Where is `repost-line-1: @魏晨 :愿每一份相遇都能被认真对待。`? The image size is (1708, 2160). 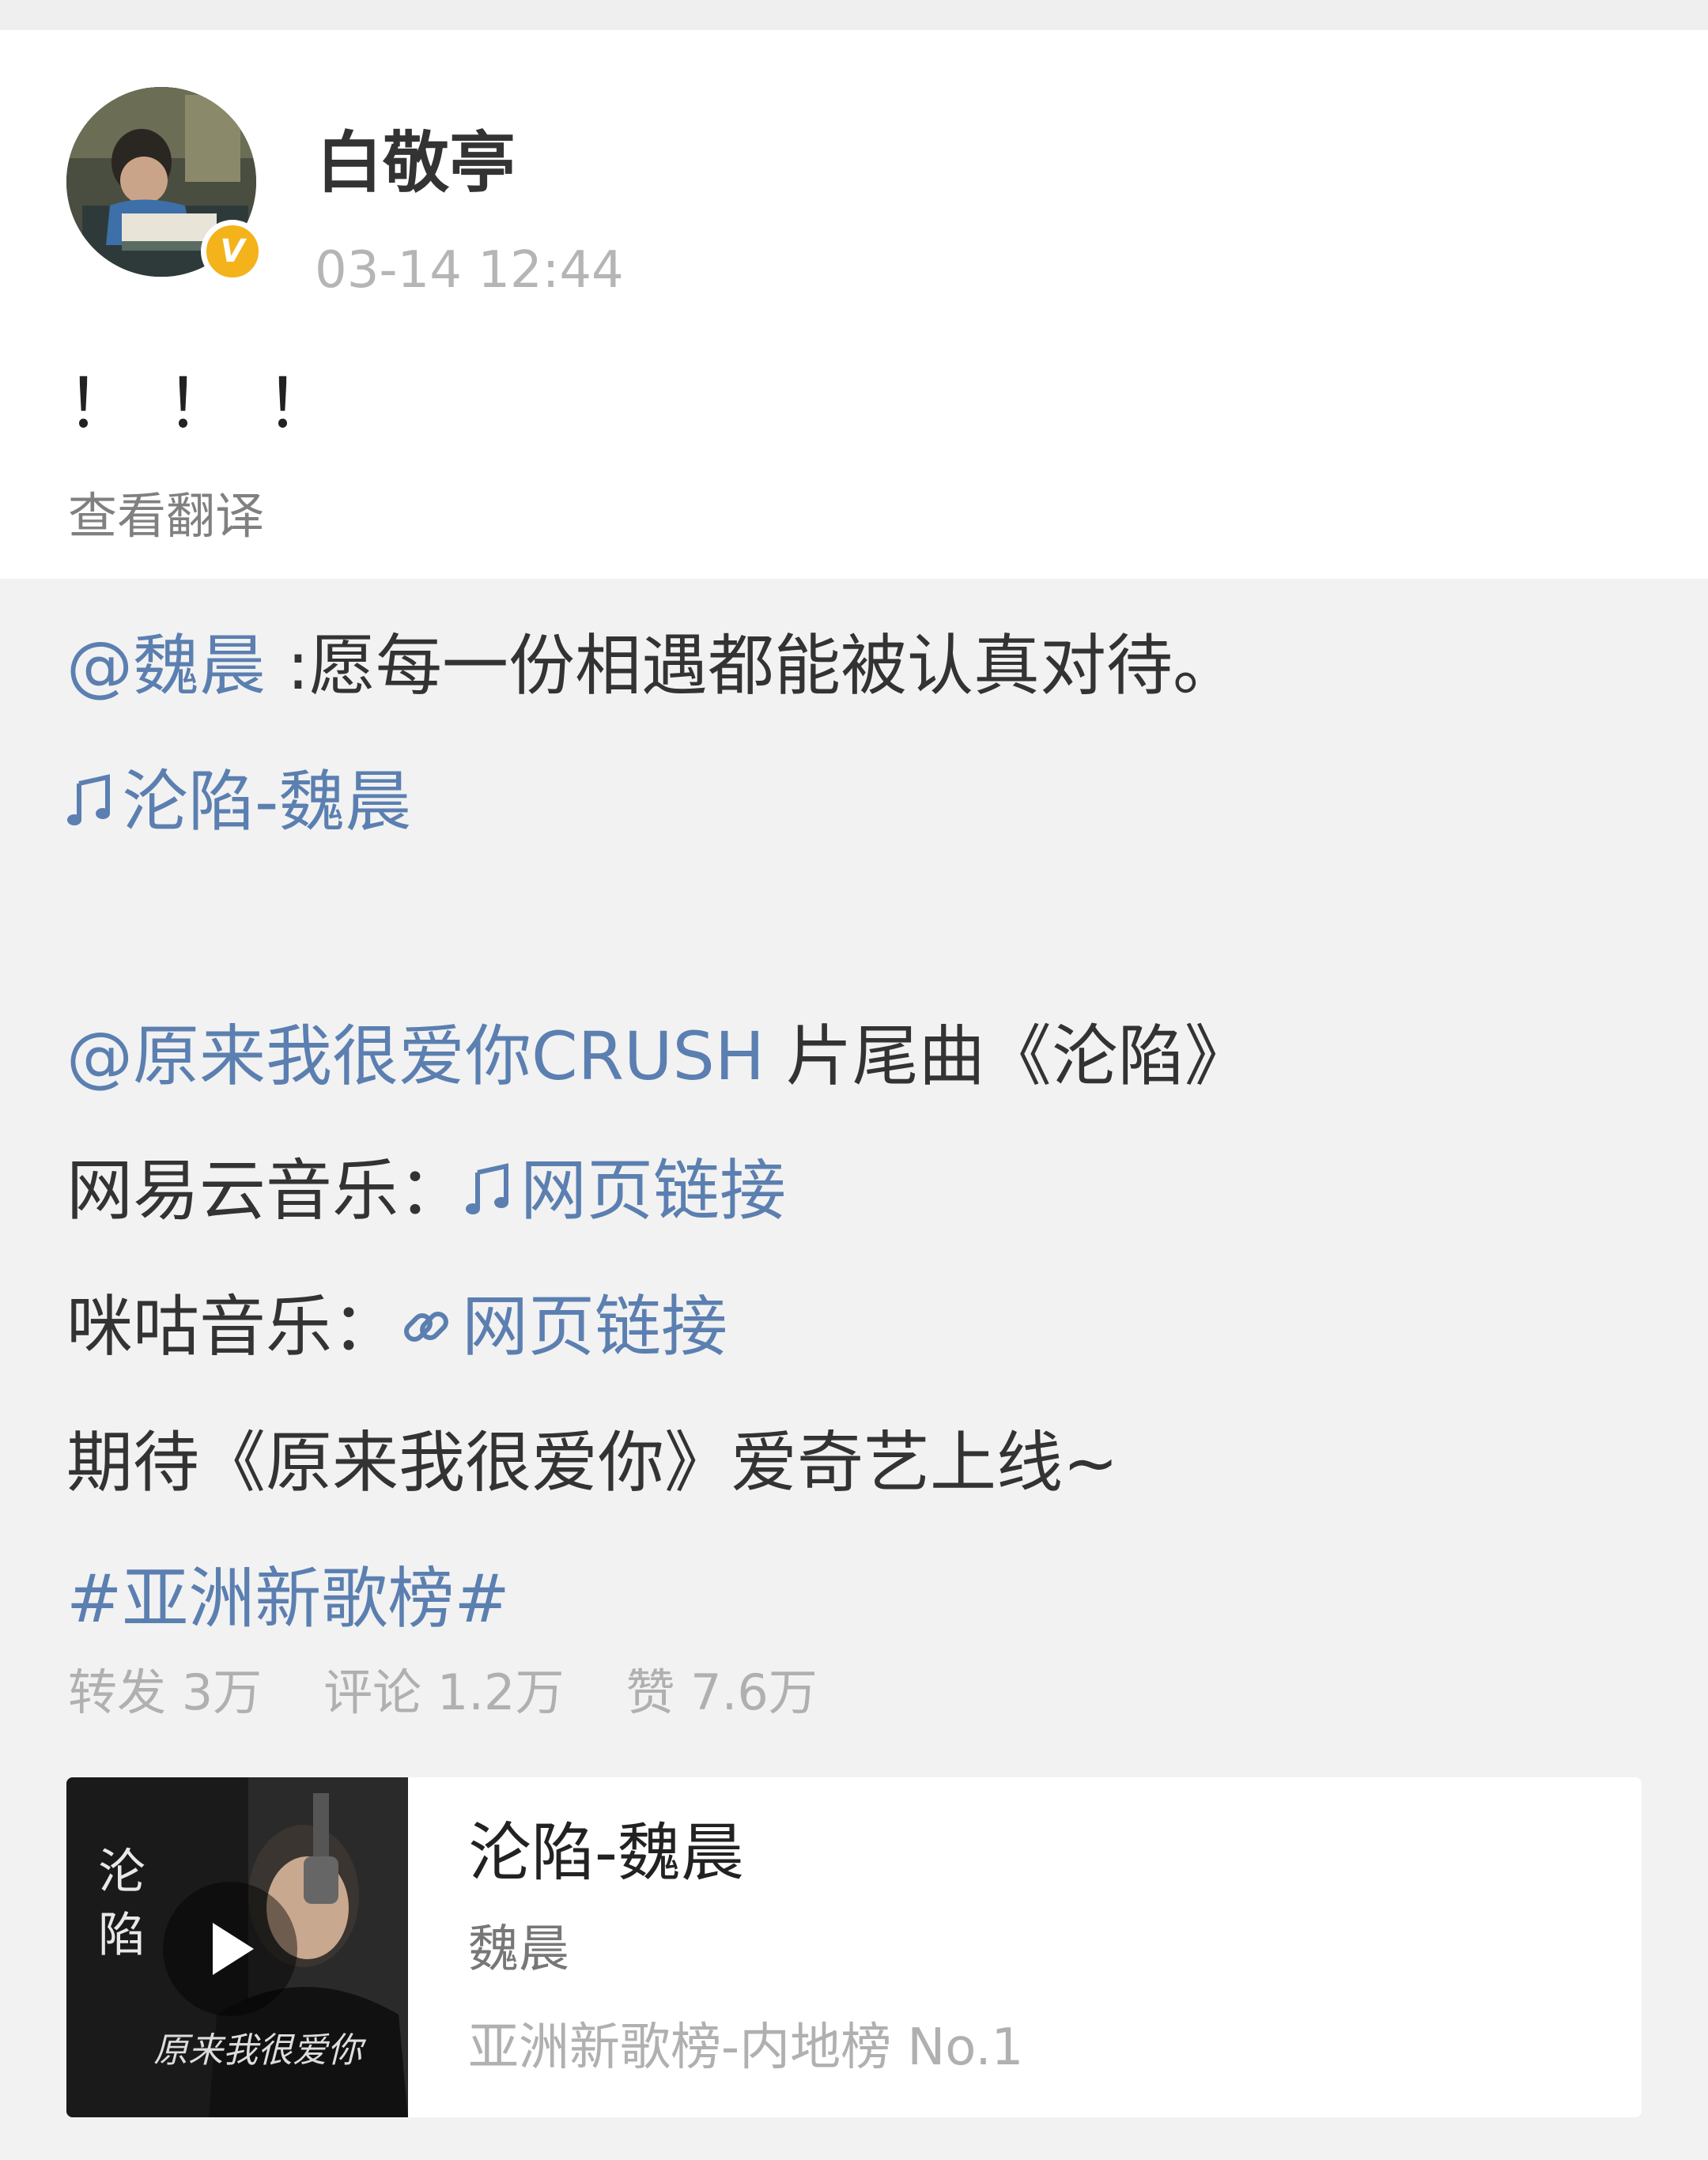
repost-line-1: @魏晨 :愿每一份相遇都能被认真对待。 is located at coordinates (652, 666).